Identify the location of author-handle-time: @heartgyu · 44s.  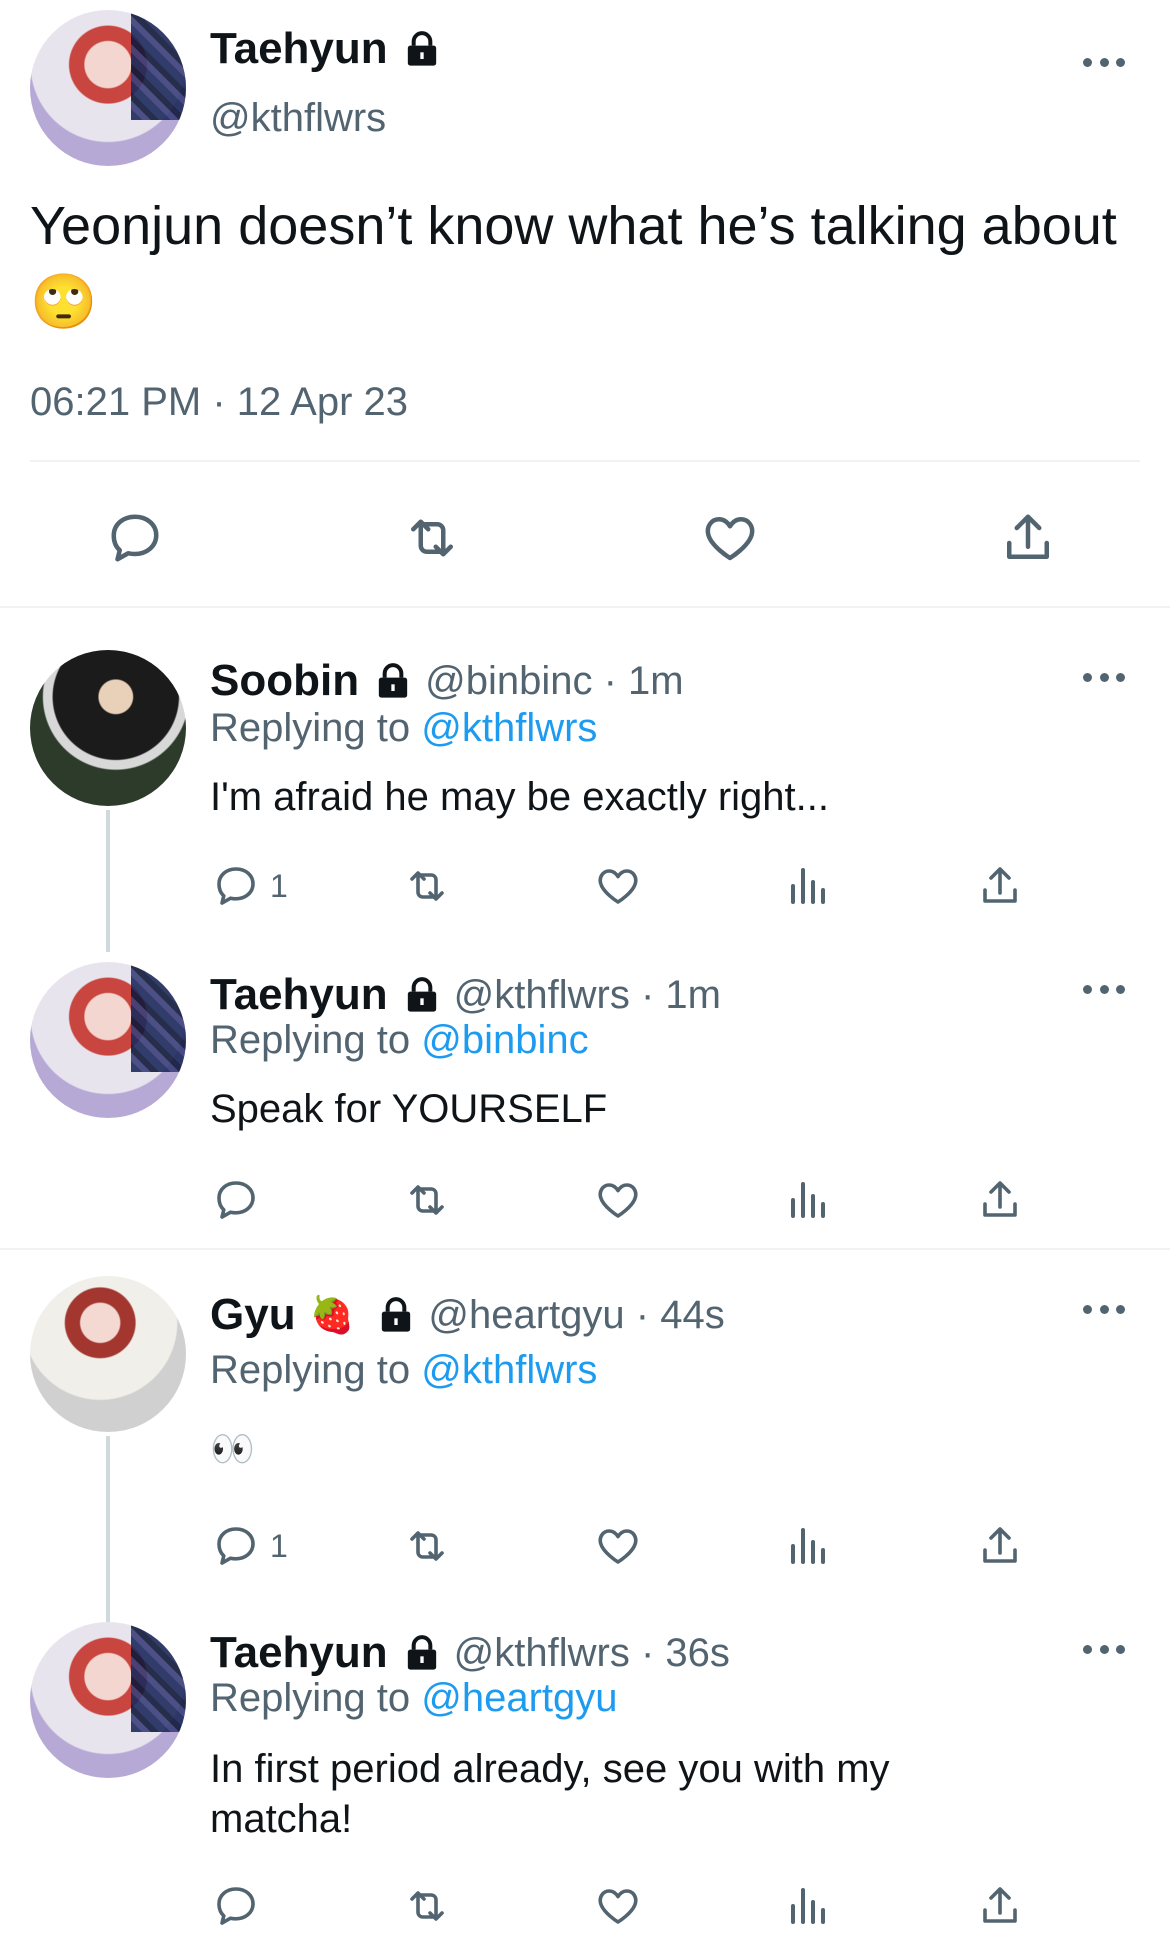
(576, 1315).